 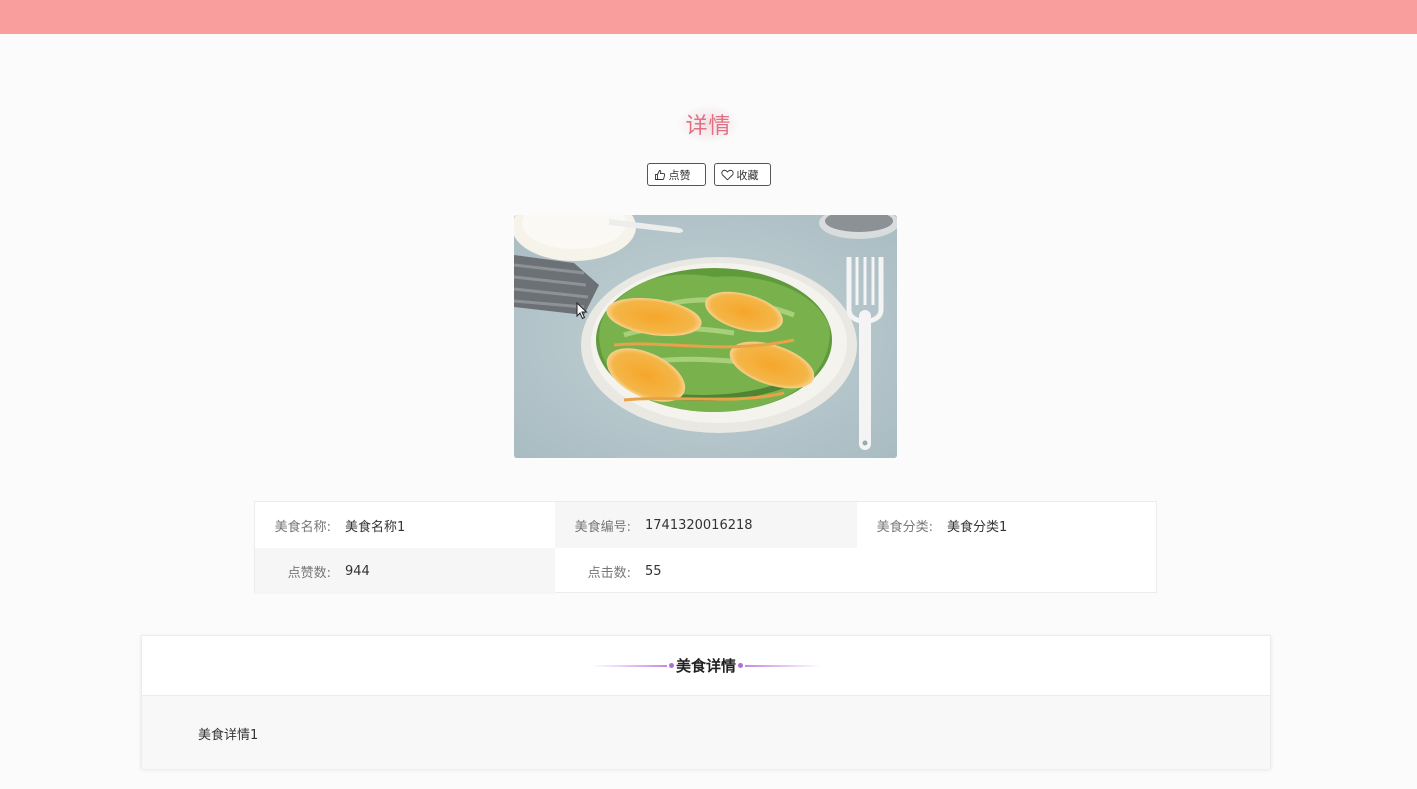 What do you see at coordinates (671, 665) in the screenshot?
I see `decor-dot-left` at bounding box center [671, 665].